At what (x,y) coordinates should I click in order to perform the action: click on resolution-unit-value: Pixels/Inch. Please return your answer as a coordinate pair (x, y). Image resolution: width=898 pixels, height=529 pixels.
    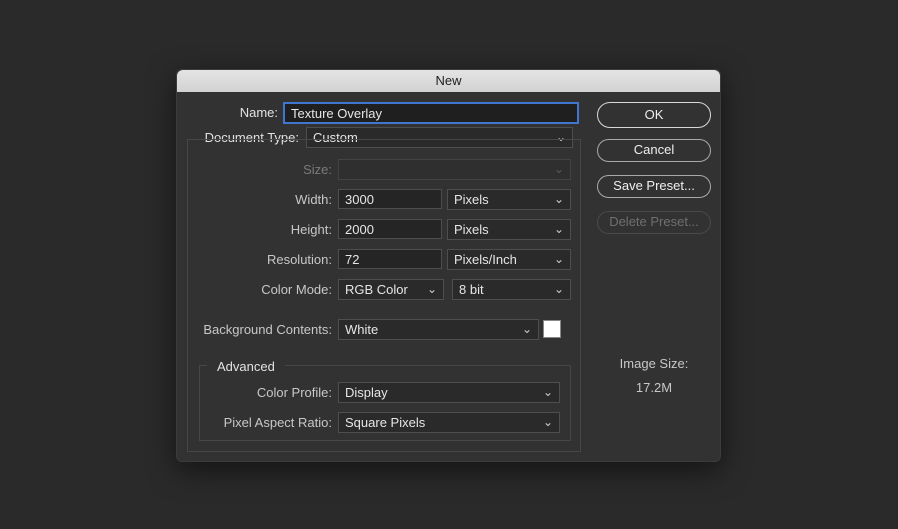
    Looking at the image, I should click on (485, 259).